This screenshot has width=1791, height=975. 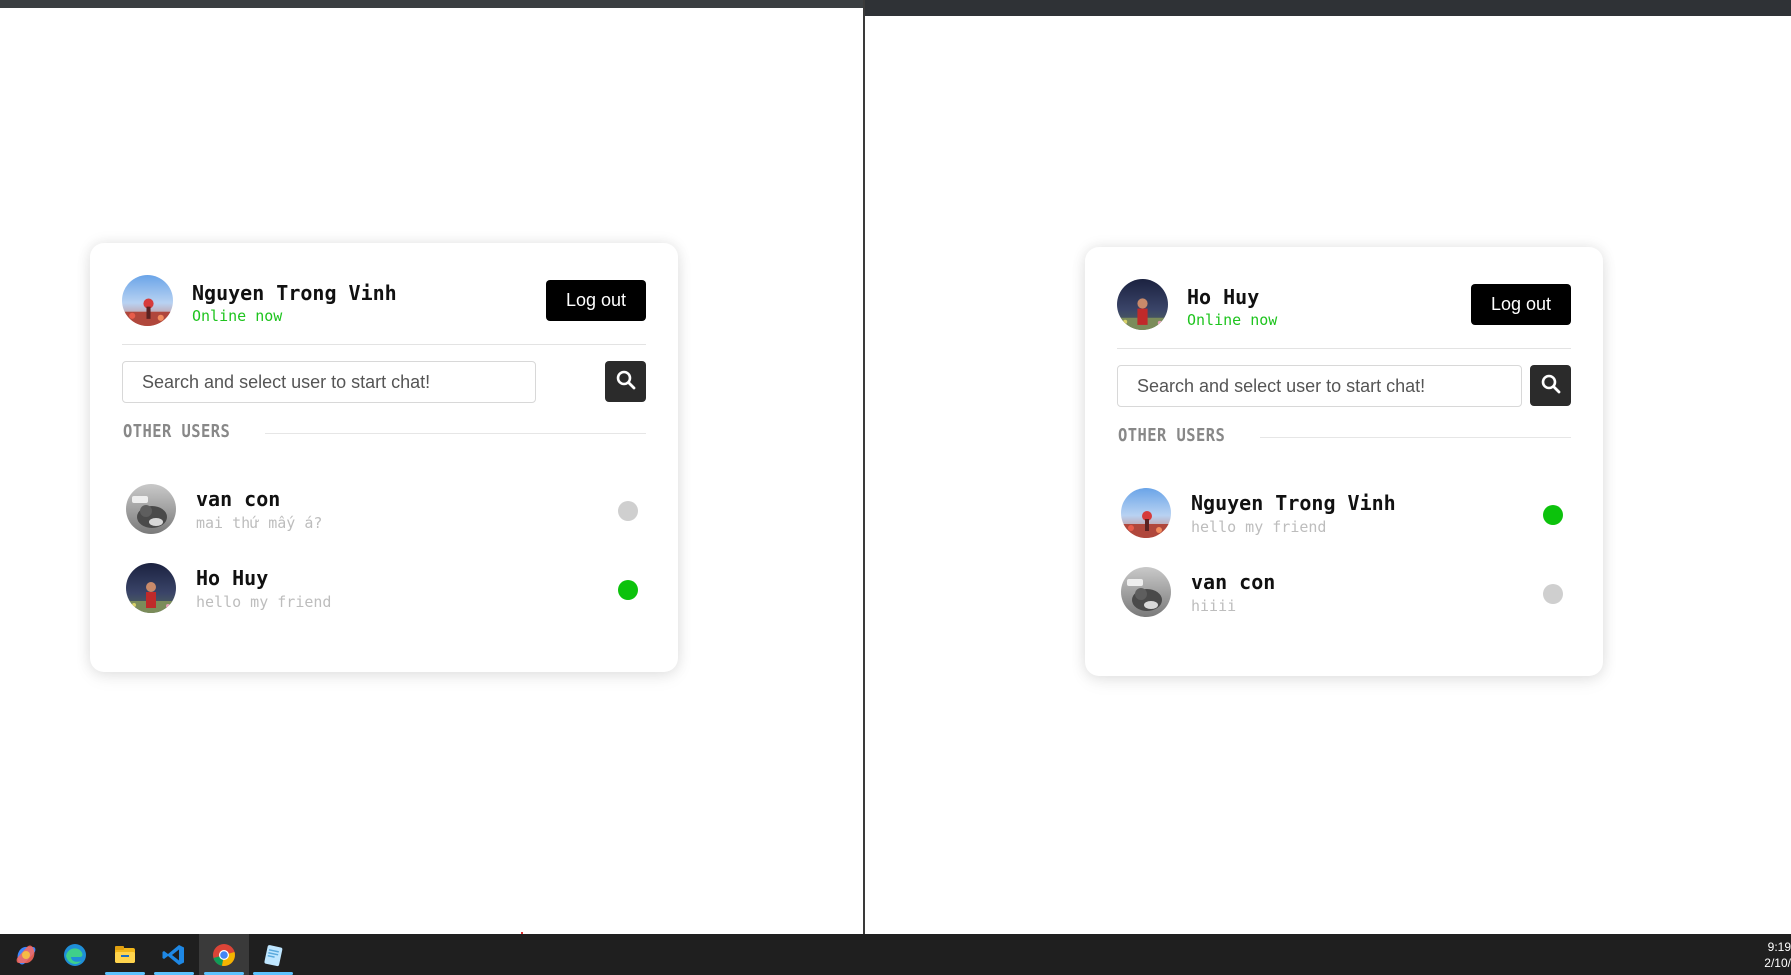 I want to click on user-list-item: van con mai thứ mấy á?, so click(x=384, y=510).